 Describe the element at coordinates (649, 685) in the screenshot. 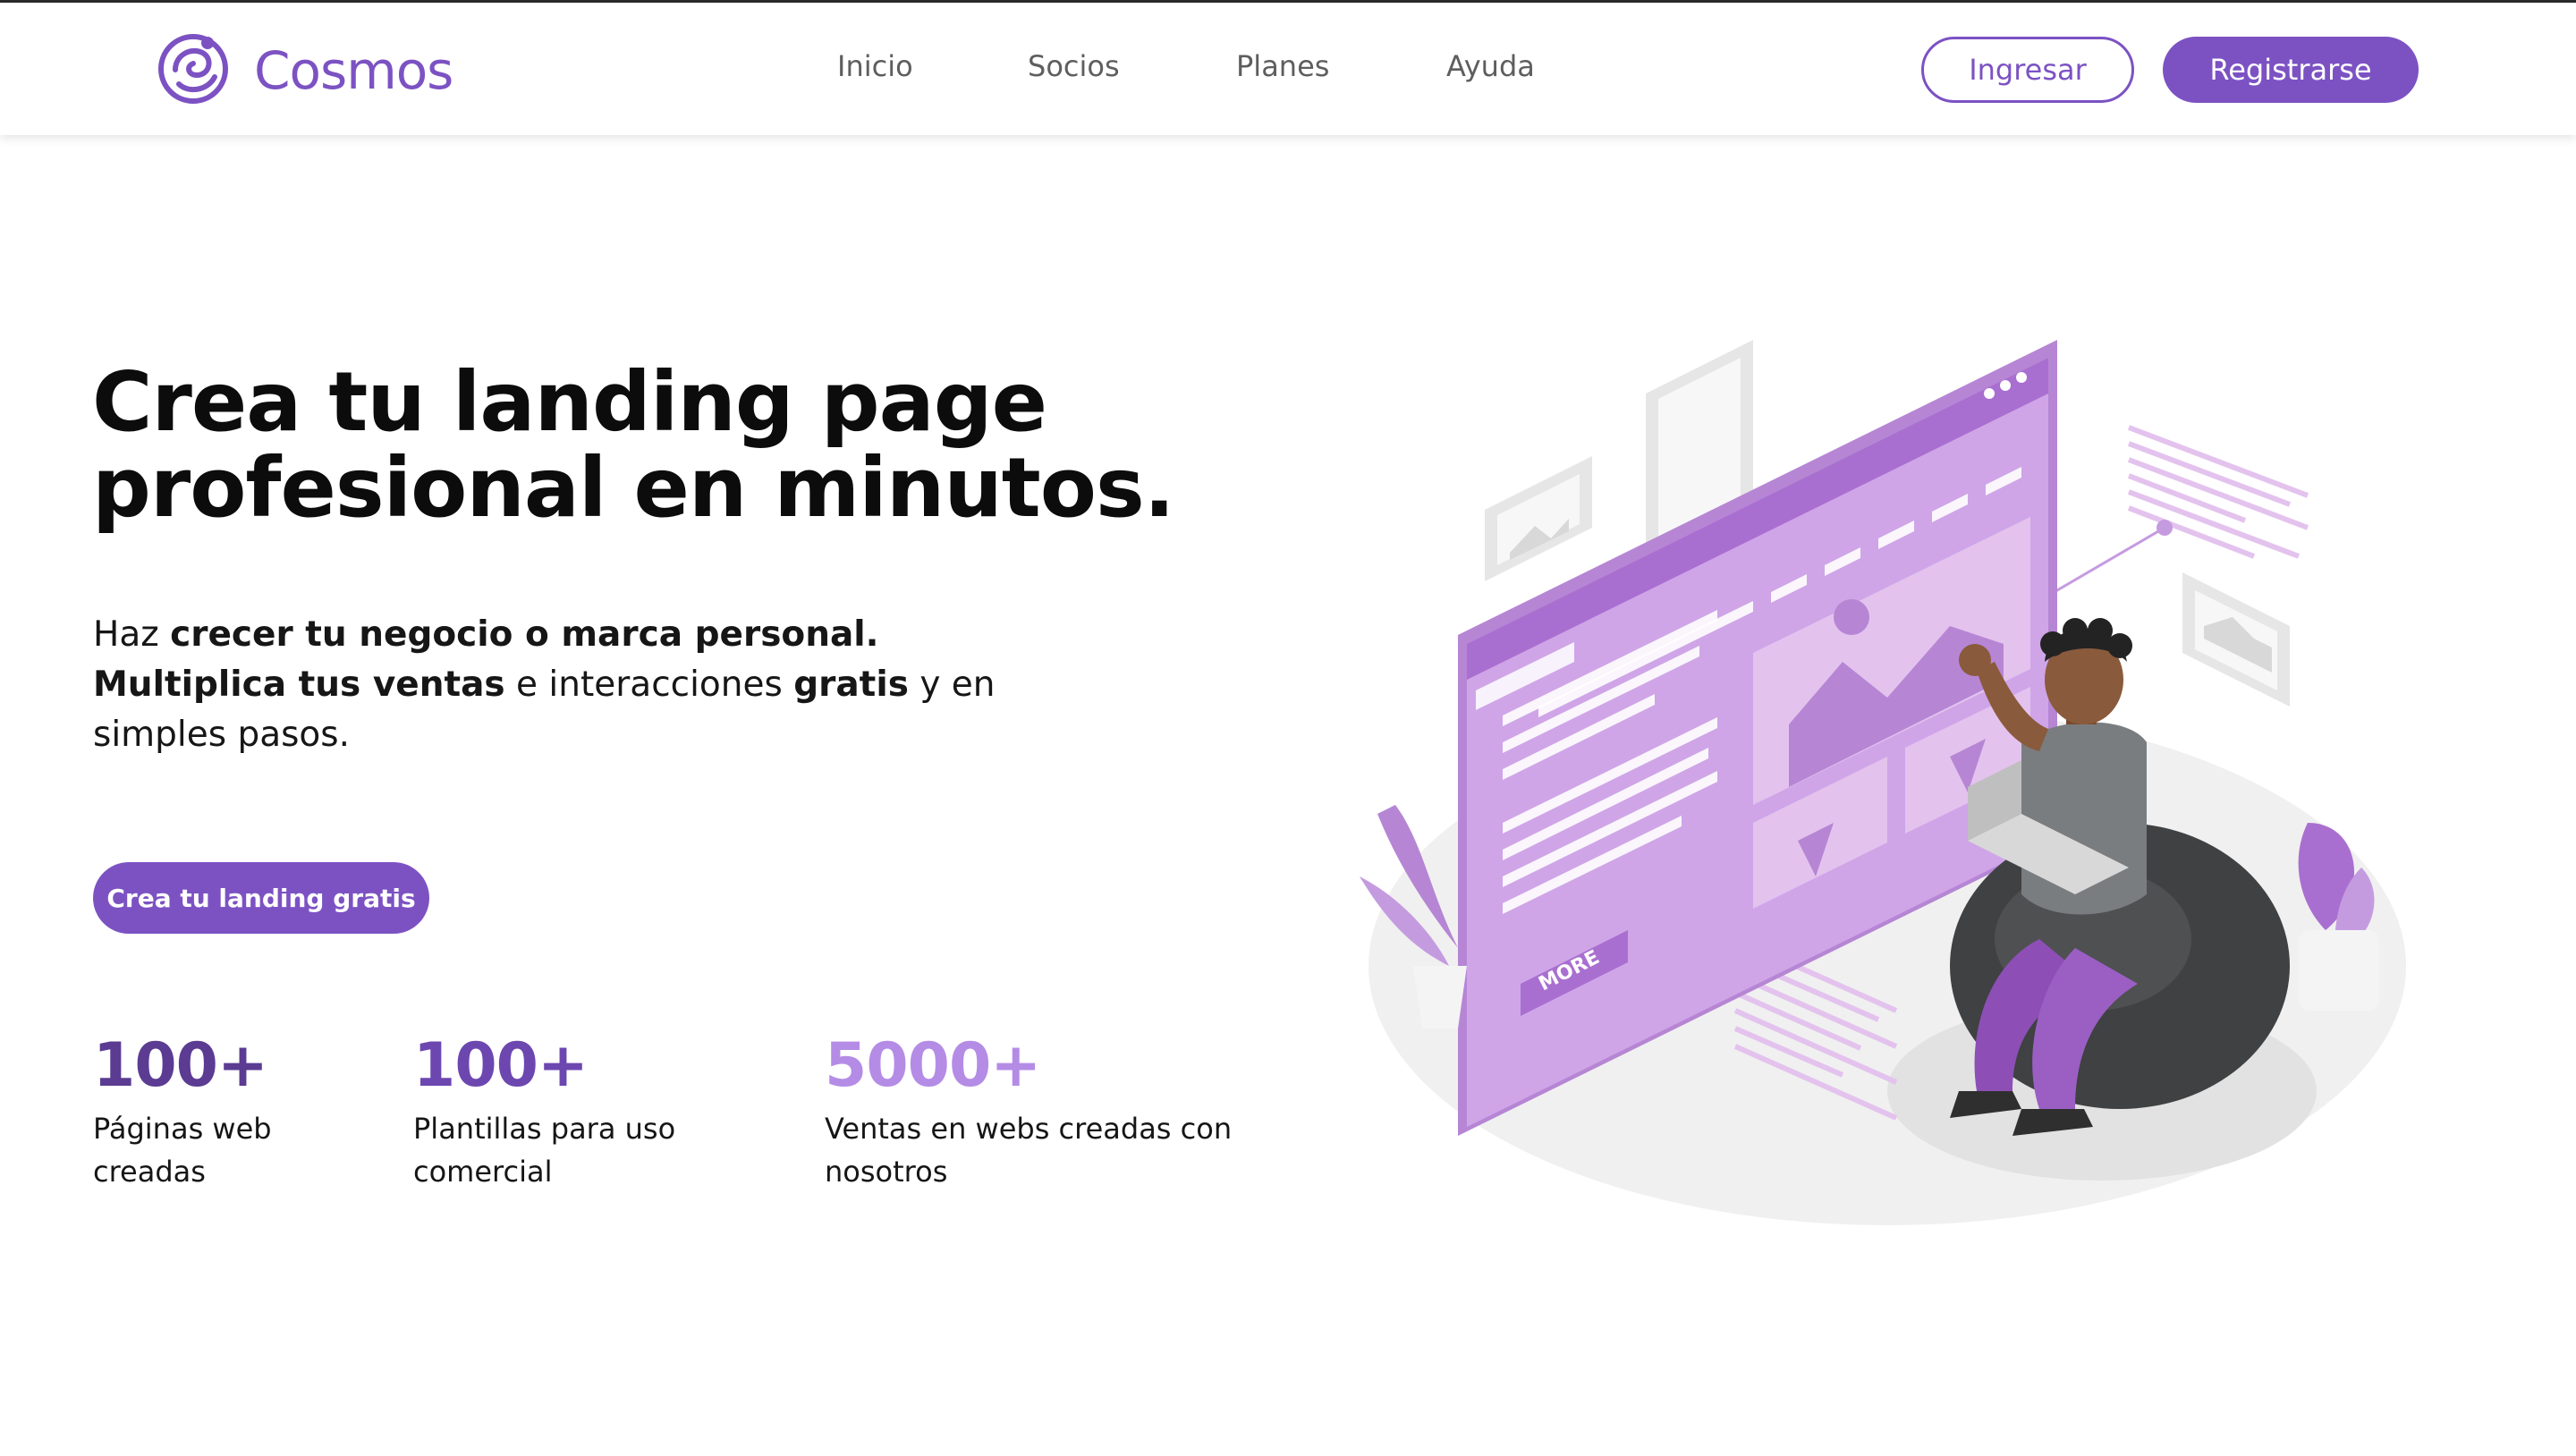

I see `hero-subtitle-part: e interacciones` at that location.